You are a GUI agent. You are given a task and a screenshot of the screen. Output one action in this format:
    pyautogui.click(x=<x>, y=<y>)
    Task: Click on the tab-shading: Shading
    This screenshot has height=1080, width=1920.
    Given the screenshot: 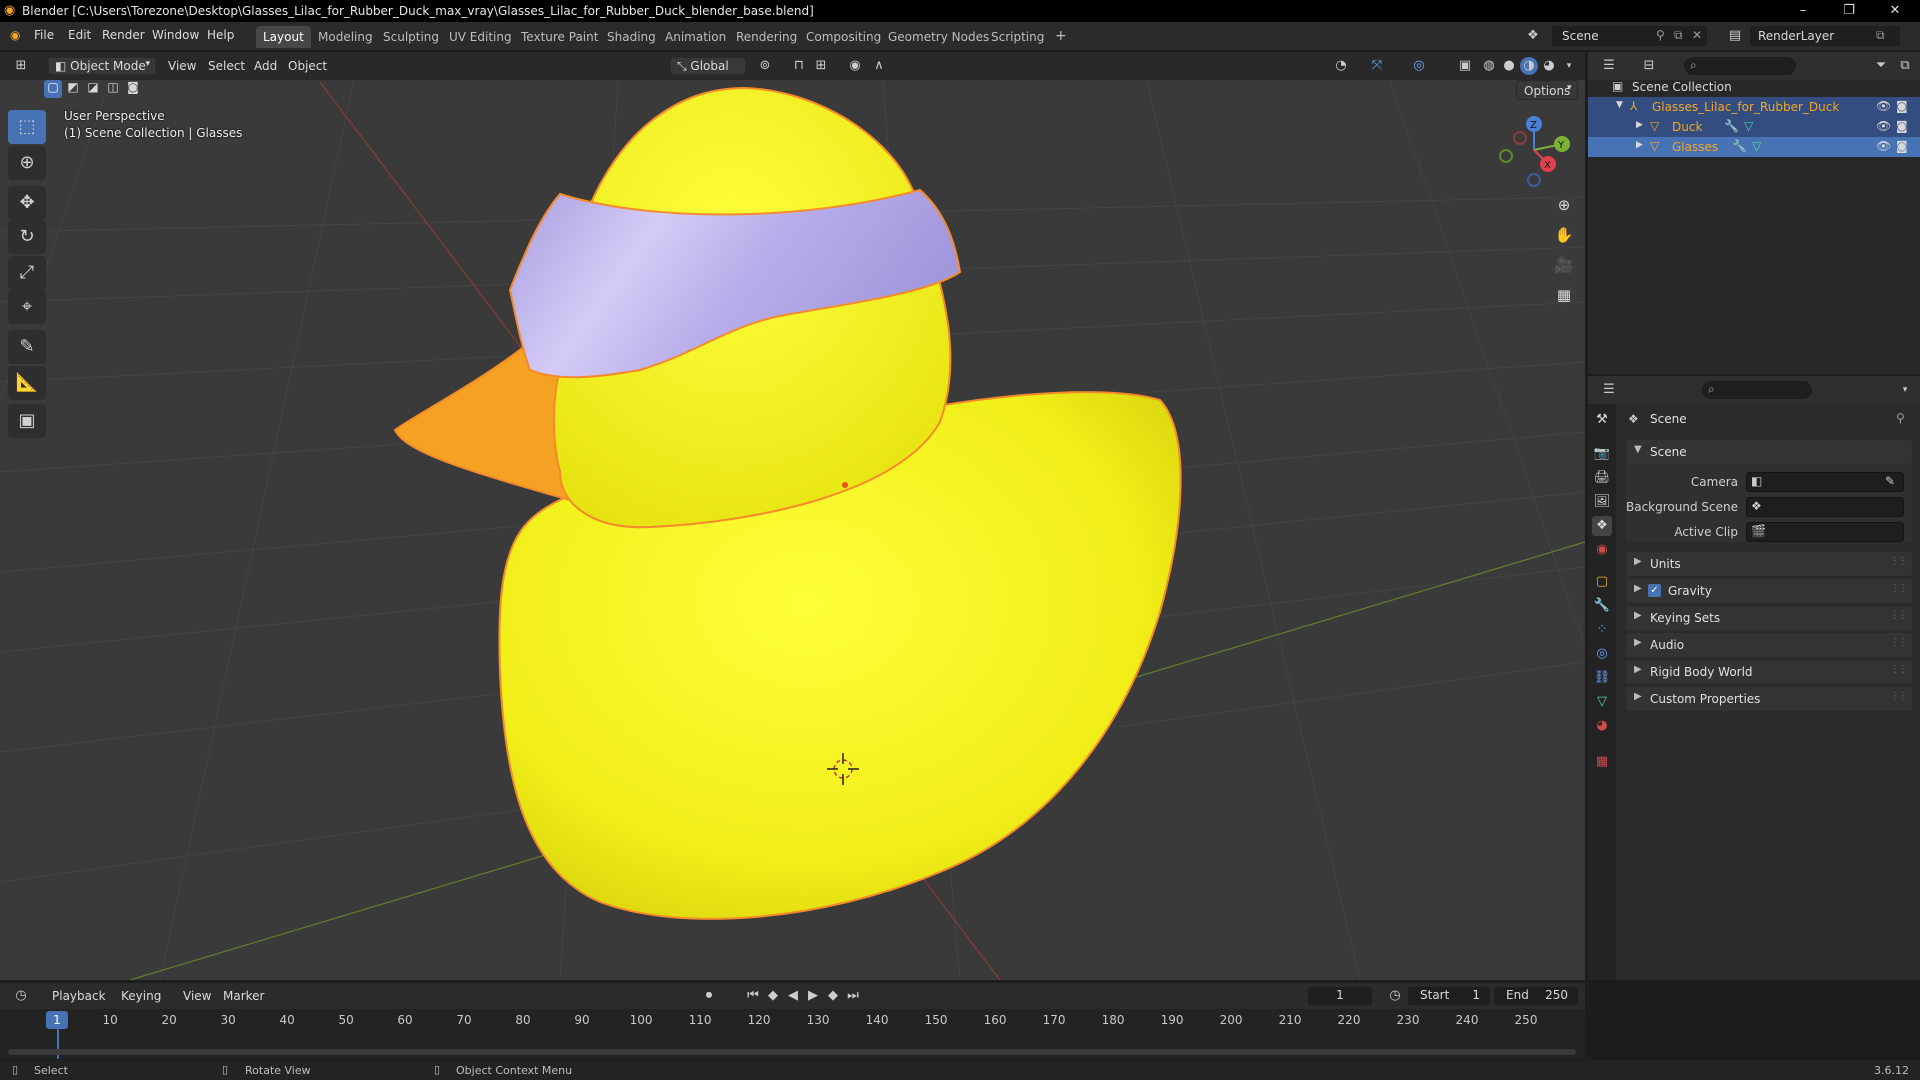 What is the action you would take?
    pyautogui.click(x=631, y=37)
    